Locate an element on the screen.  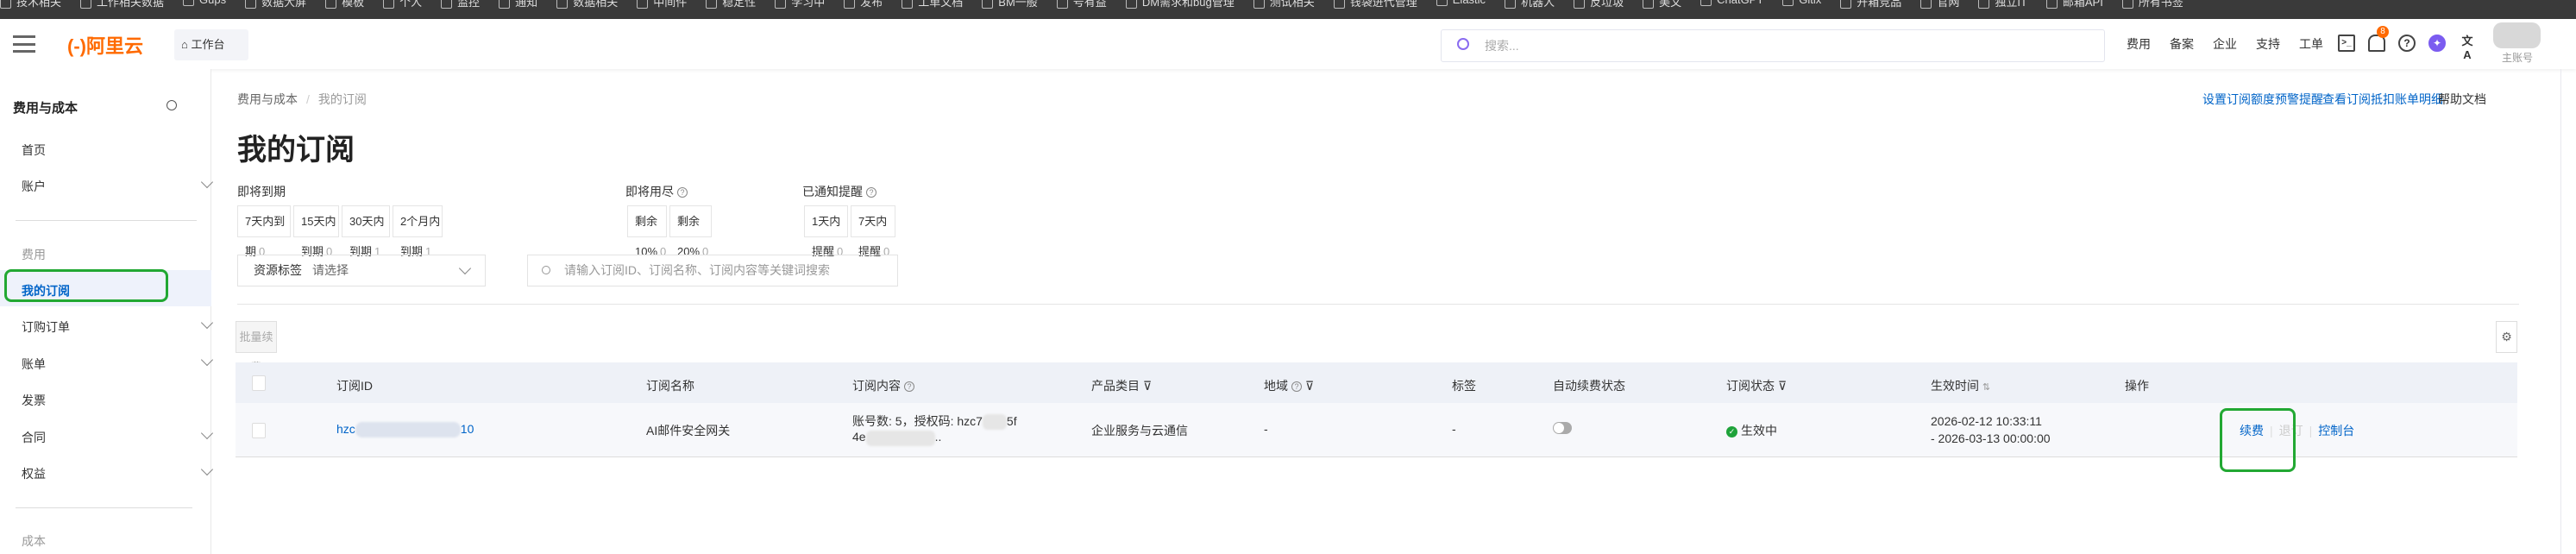
table-header is located at coordinates (1376, 382).